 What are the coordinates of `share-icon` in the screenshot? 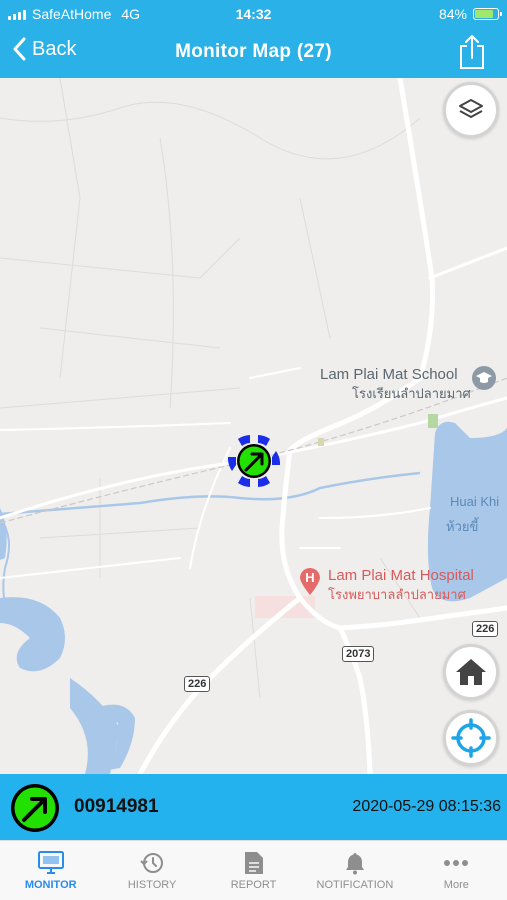 It's located at (472, 52).